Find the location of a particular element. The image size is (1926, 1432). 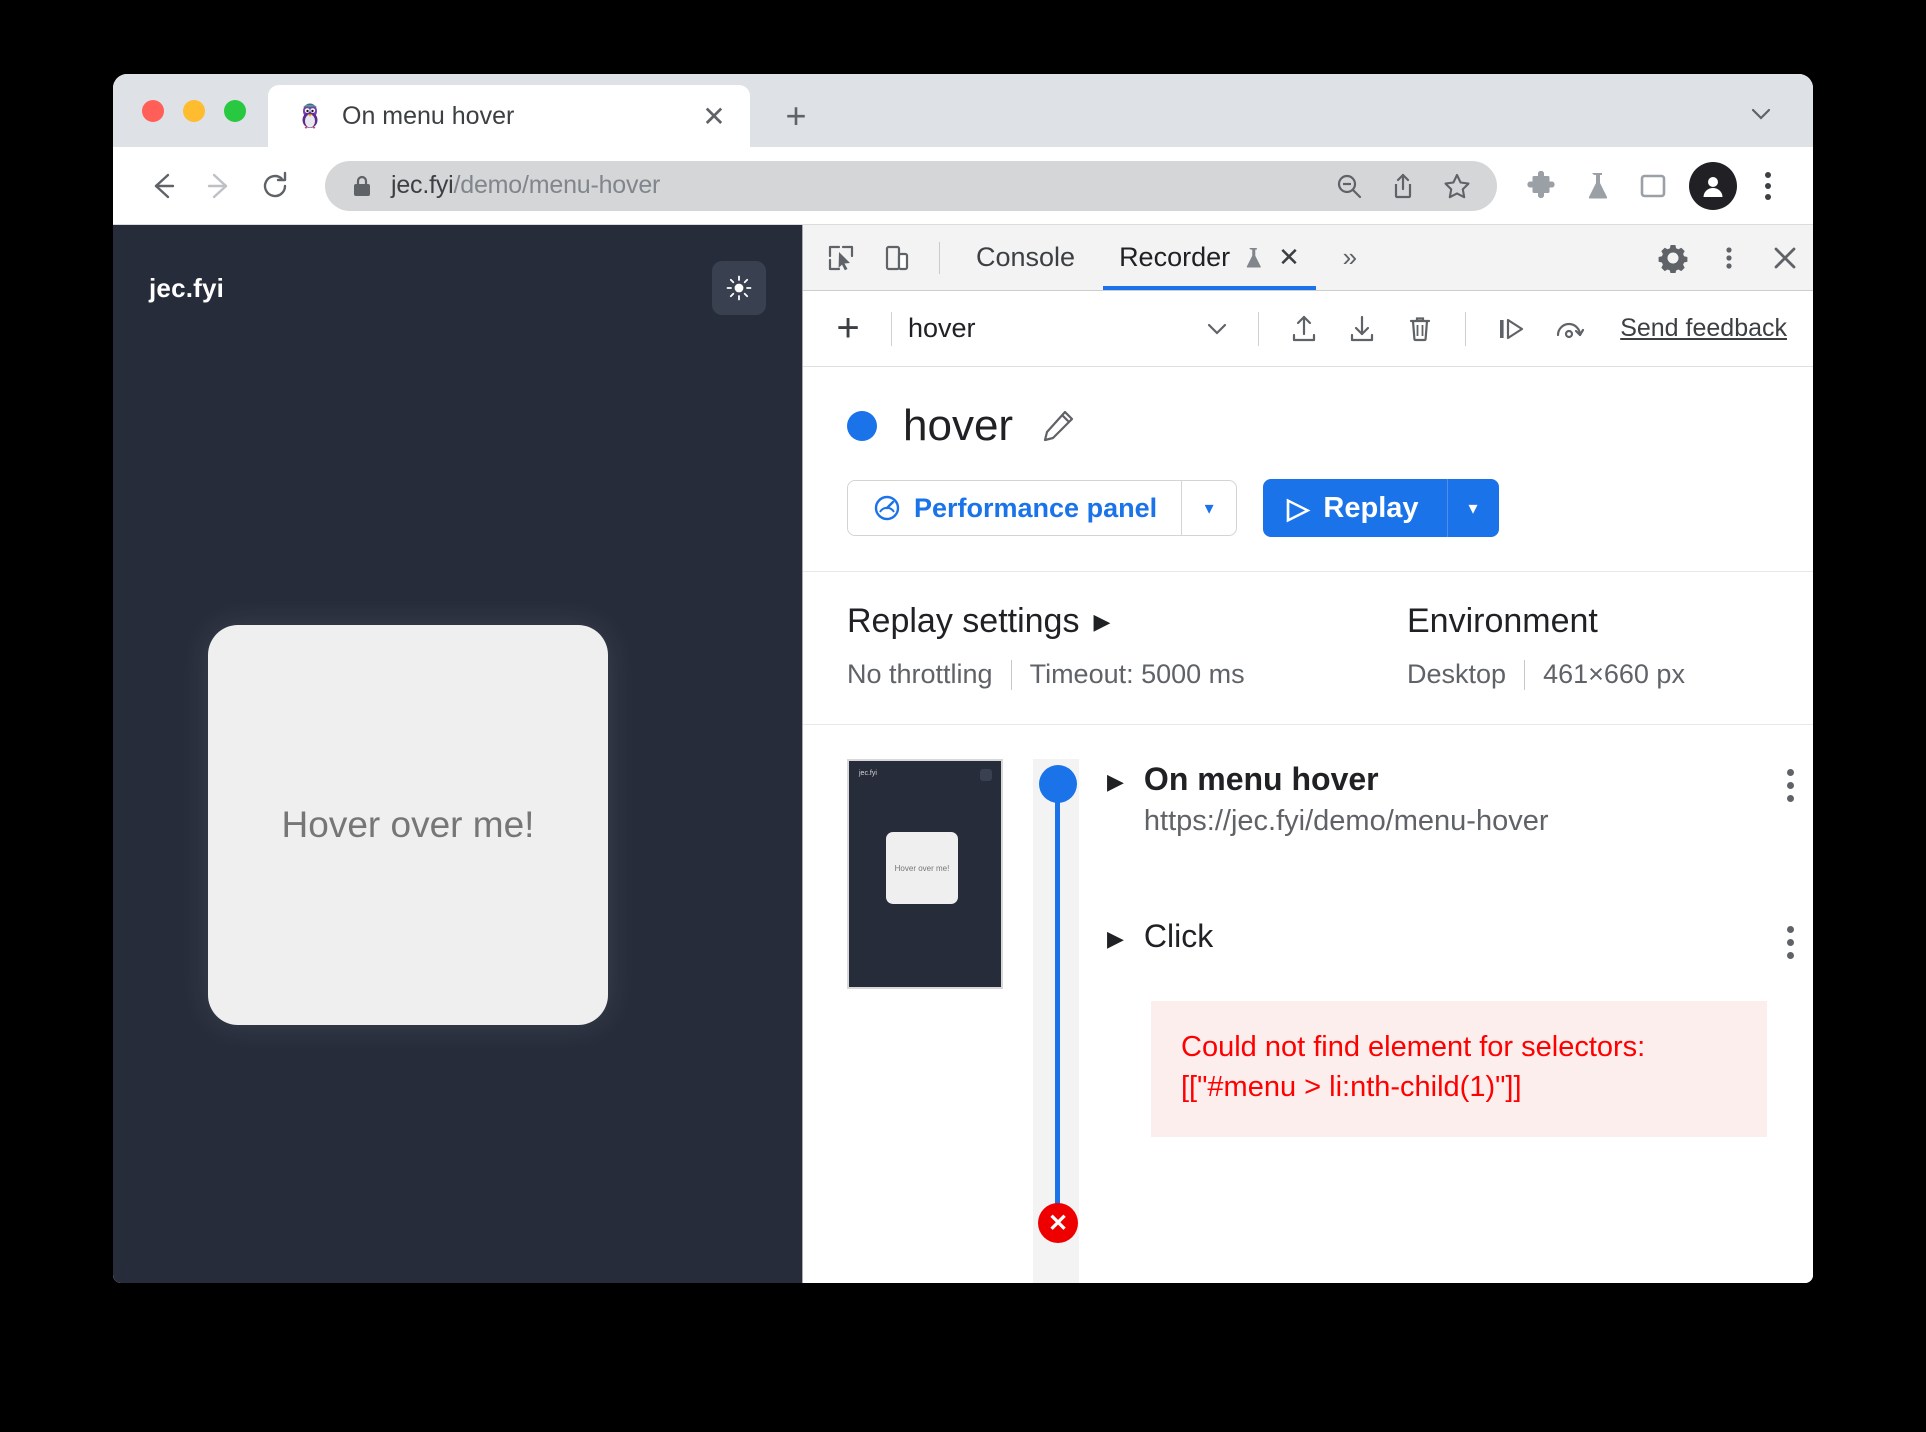

environment-viewport: 461×660 px is located at coordinates (1614, 674).